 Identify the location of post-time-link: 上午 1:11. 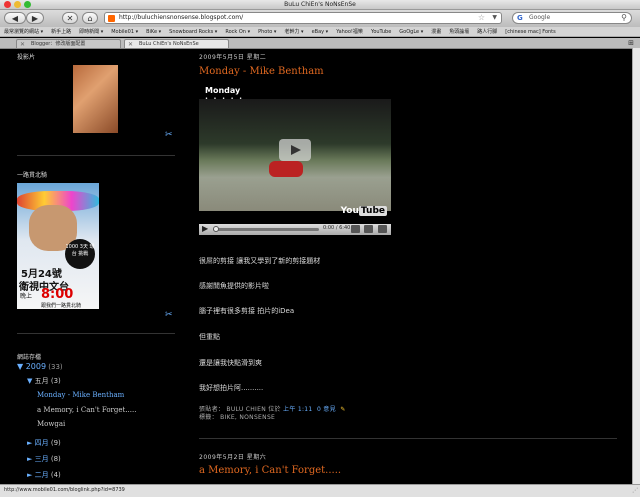
(297, 409).